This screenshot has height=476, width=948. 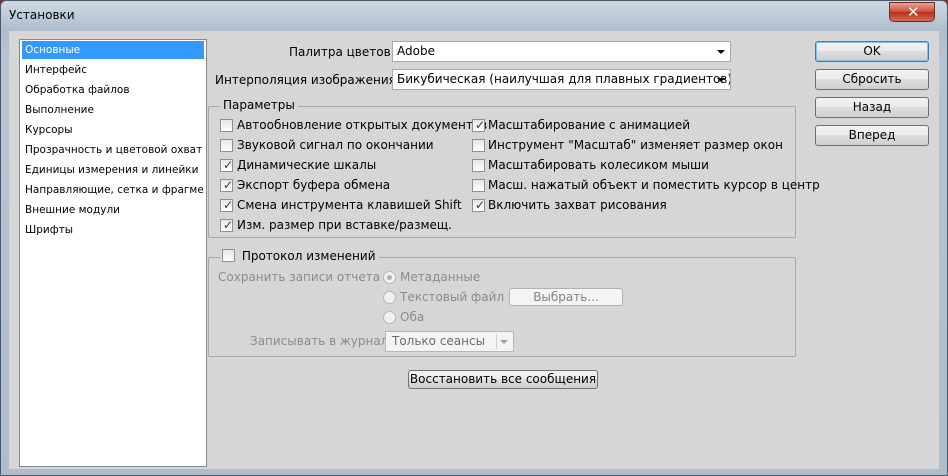 I want to click on next-button: Вперед, so click(x=872, y=135).